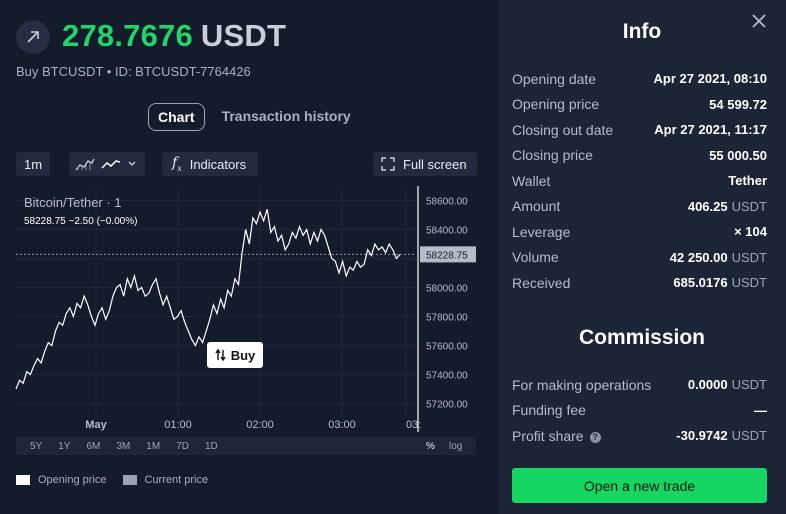 The width and height of the screenshot is (786, 514). Describe the element at coordinates (123, 446) in the screenshot. I see `range-3m: 3M` at that location.